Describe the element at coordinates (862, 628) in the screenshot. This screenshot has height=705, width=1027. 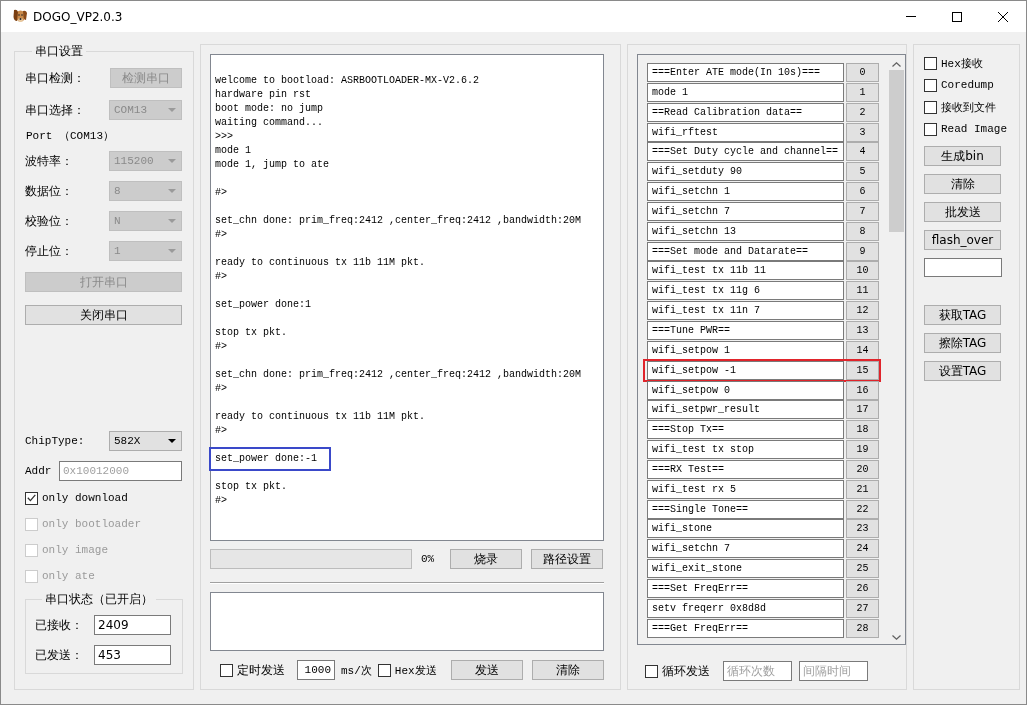
I see `send-command-button: 28` at that location.